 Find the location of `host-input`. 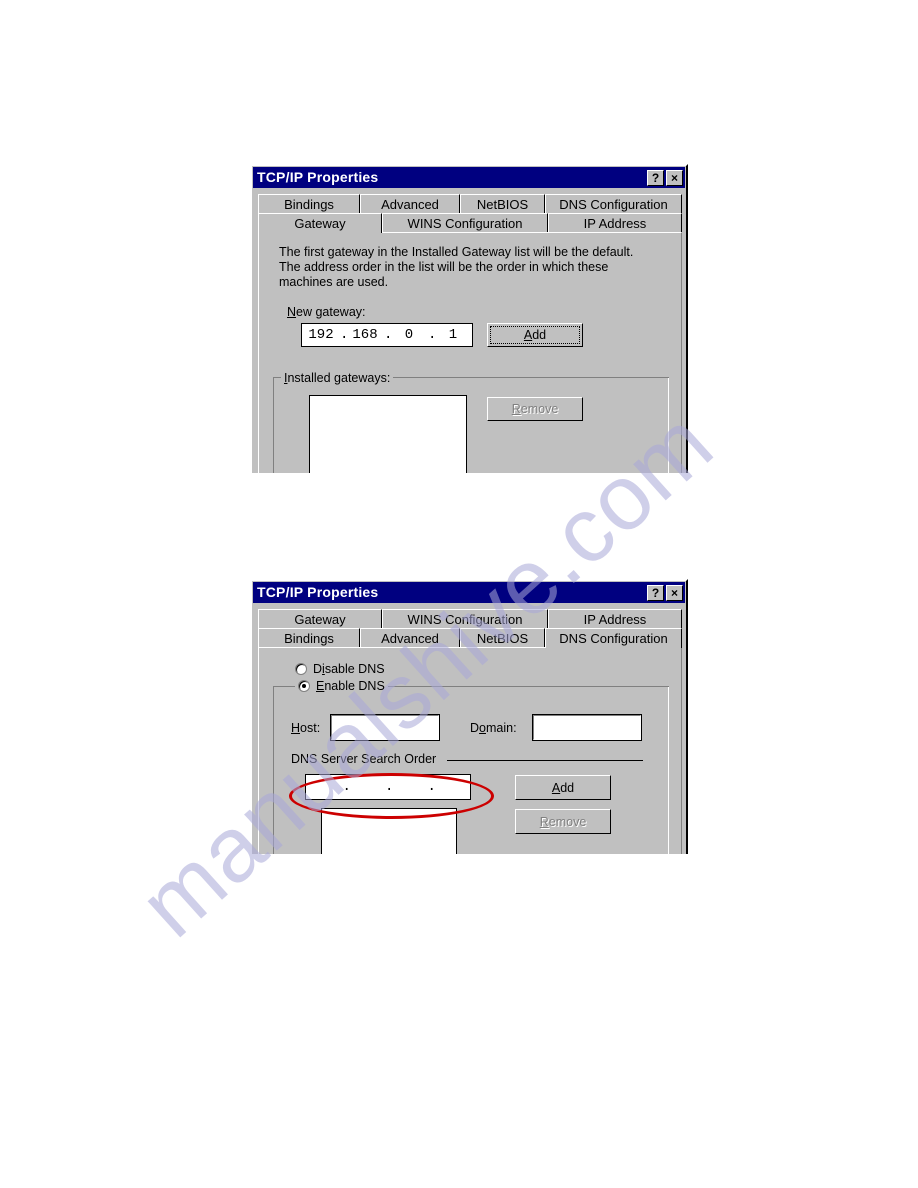

host-input is located at coordinates (385, 727).